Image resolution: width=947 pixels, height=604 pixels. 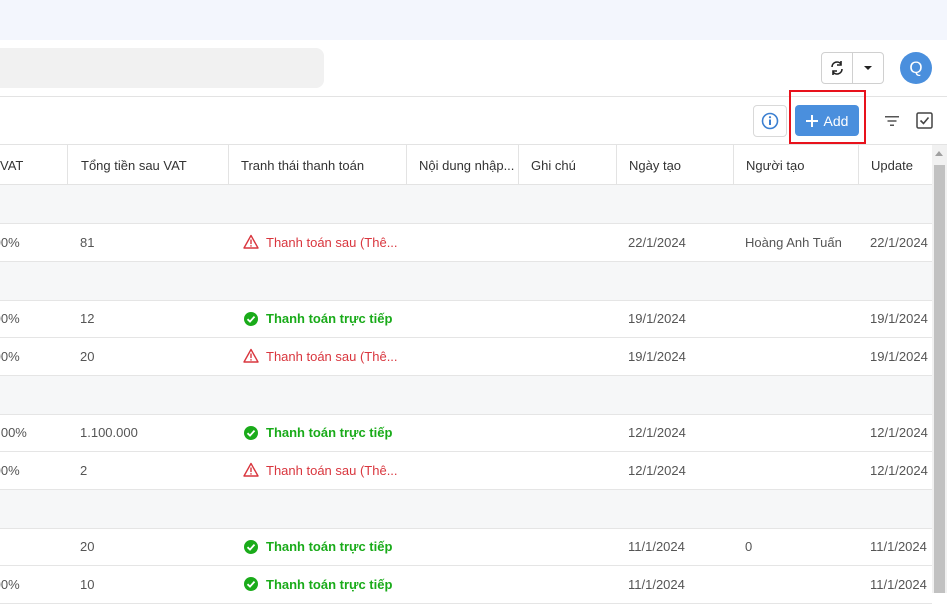 I want to click on column-header-label: Tranh thái thanh toán, so click(x=303, y=165).